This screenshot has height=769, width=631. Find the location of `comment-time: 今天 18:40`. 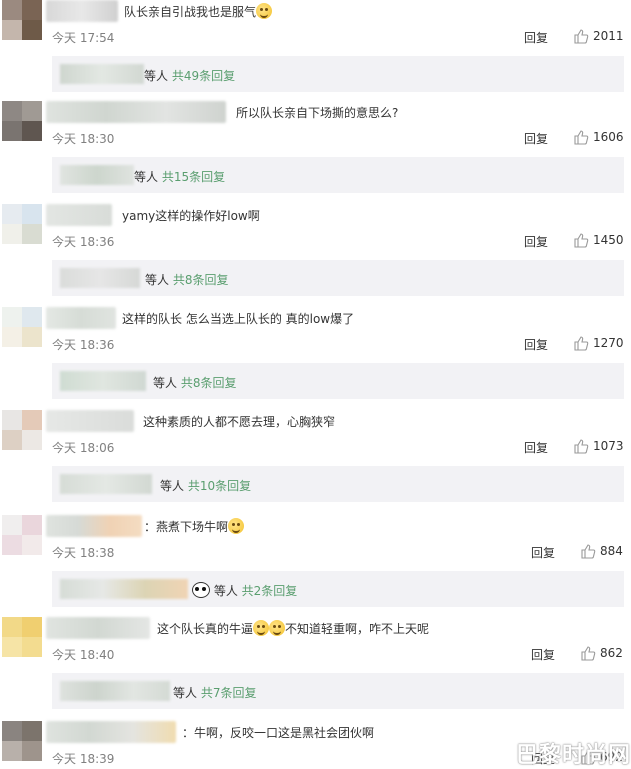

comment-time: 今天 18:40 is located at coordinates (83, 655).